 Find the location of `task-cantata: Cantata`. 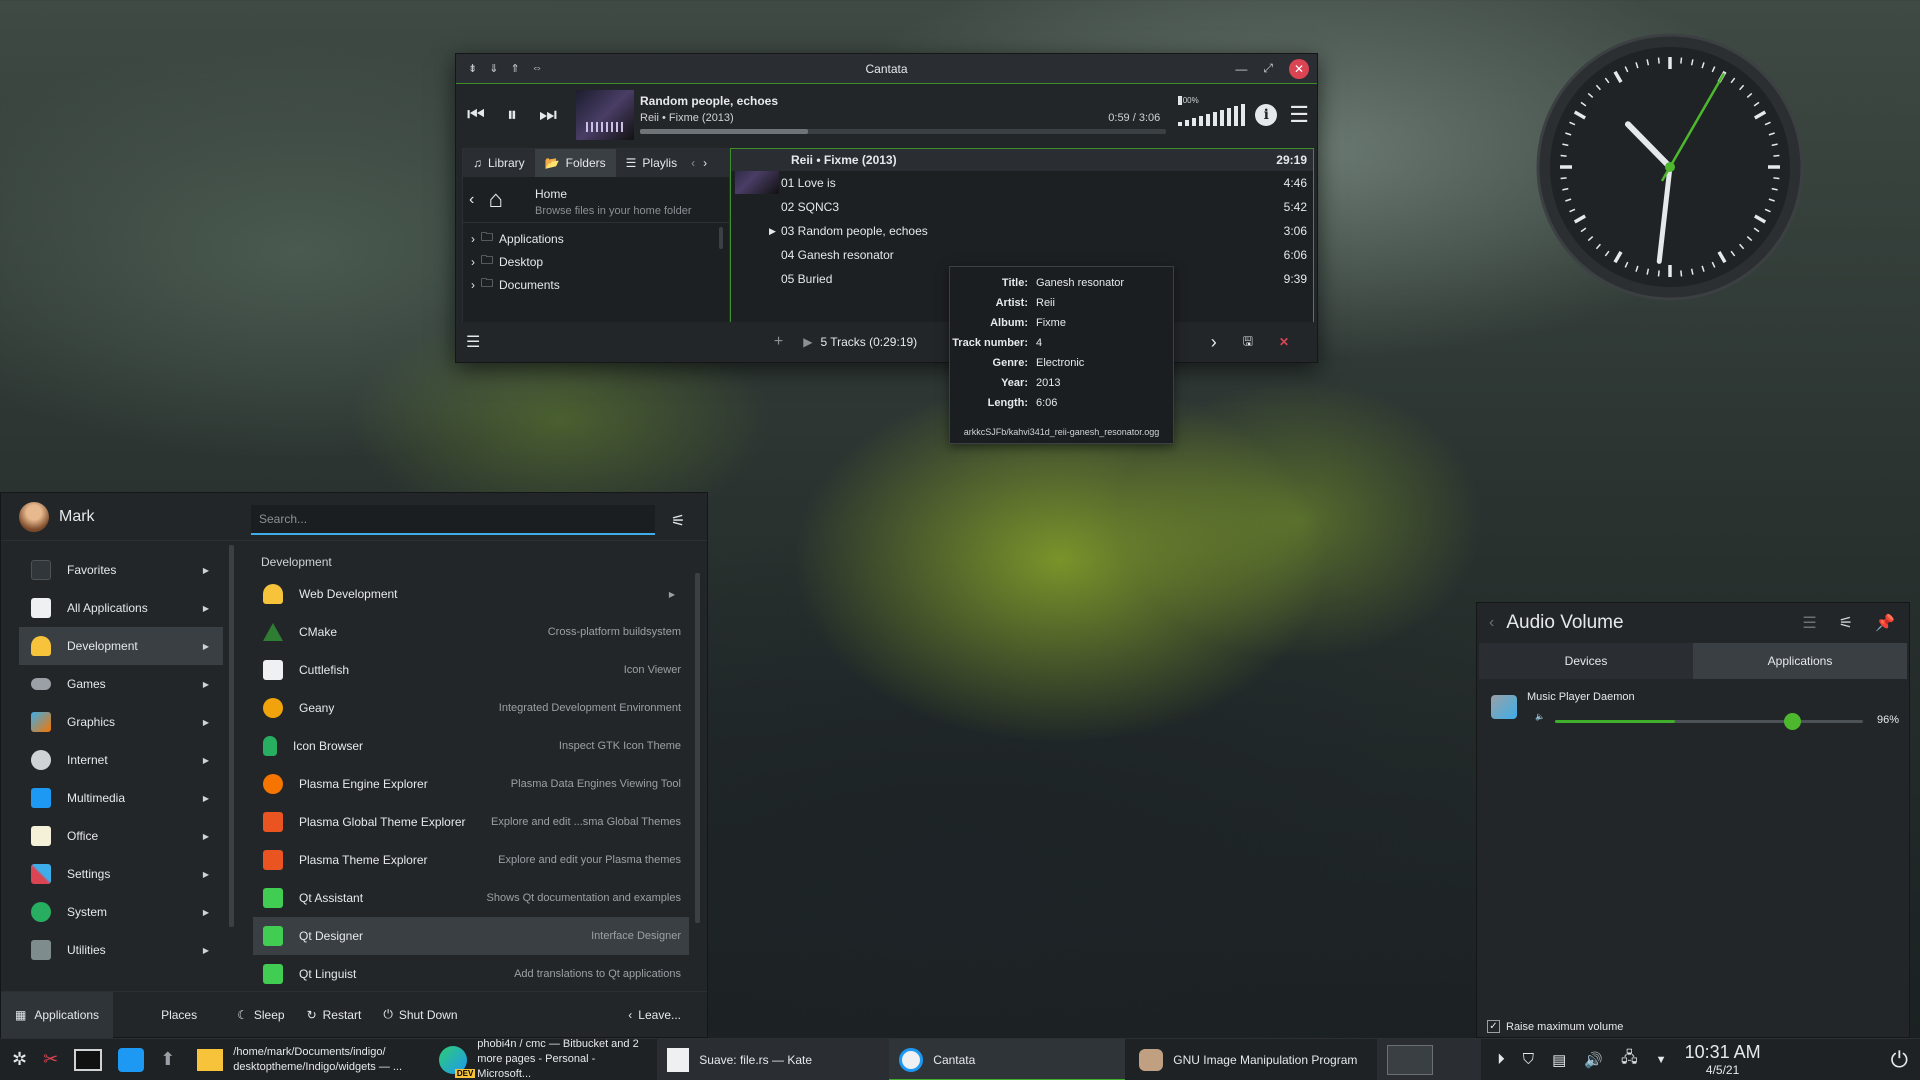

task-cantata: Cantata is located at coordinates (1007, 1059).